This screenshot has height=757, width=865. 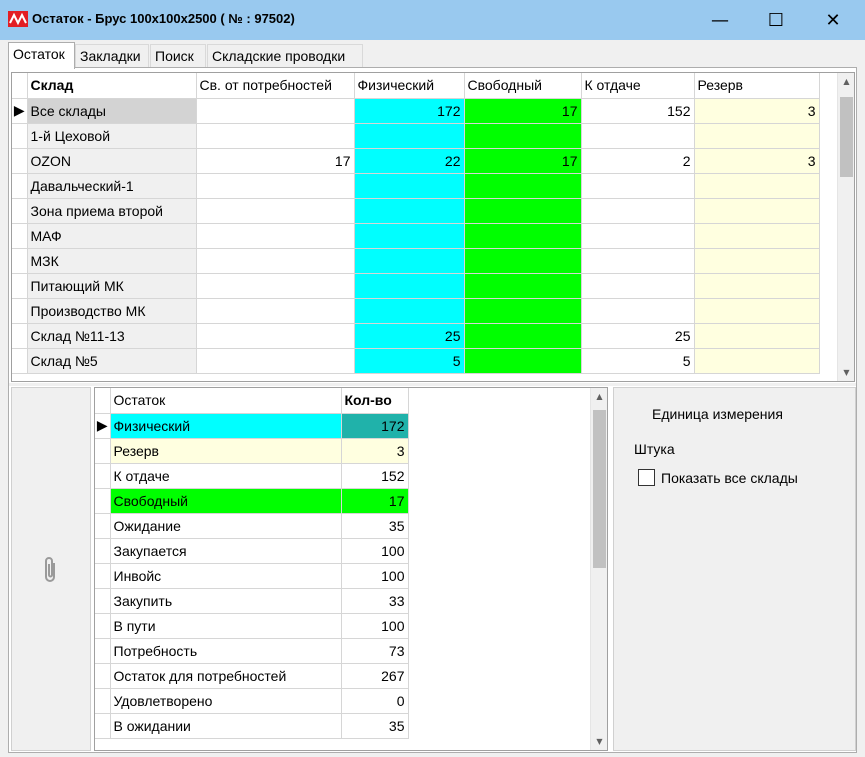 What do you see at coordinates (375, 651) in the screenshot?
I see `summary-value: 73` at bounding box center [375, 651].